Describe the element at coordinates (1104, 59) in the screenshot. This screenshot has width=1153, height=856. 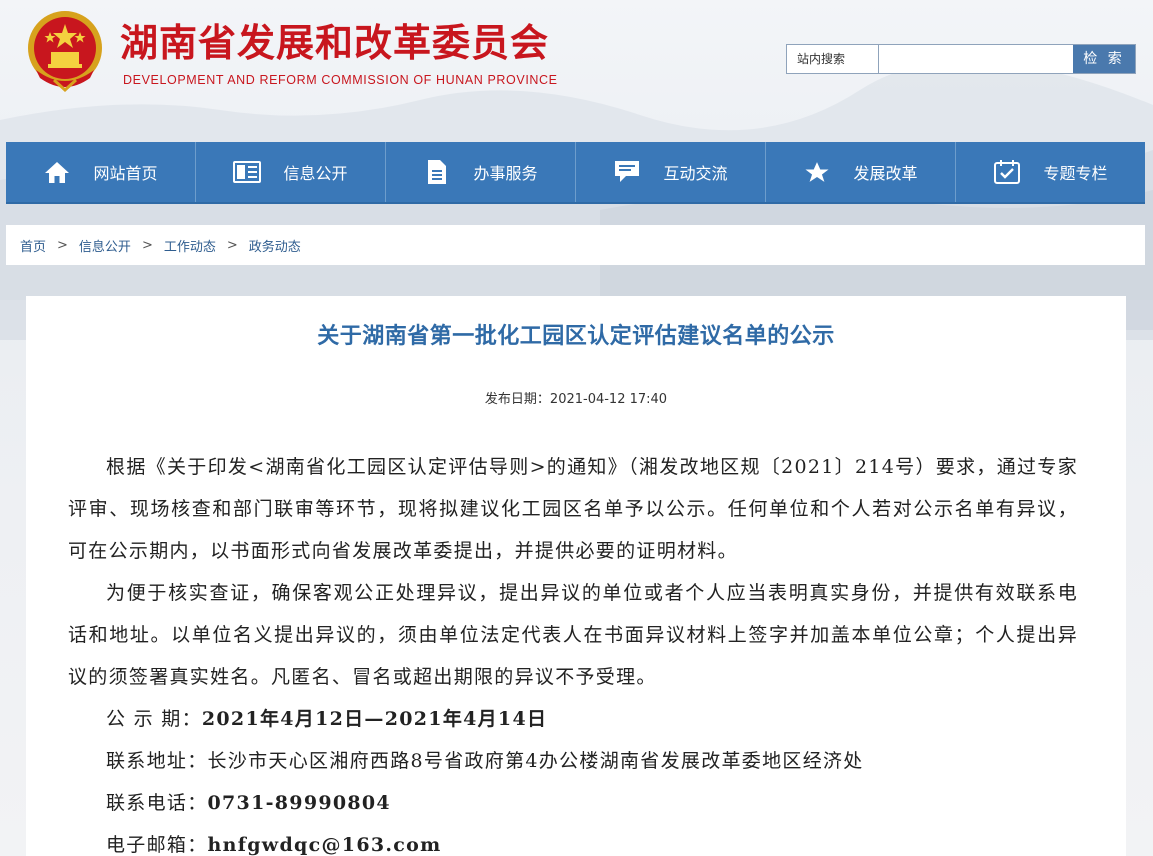
I see `search-button: 检 索` at that location.